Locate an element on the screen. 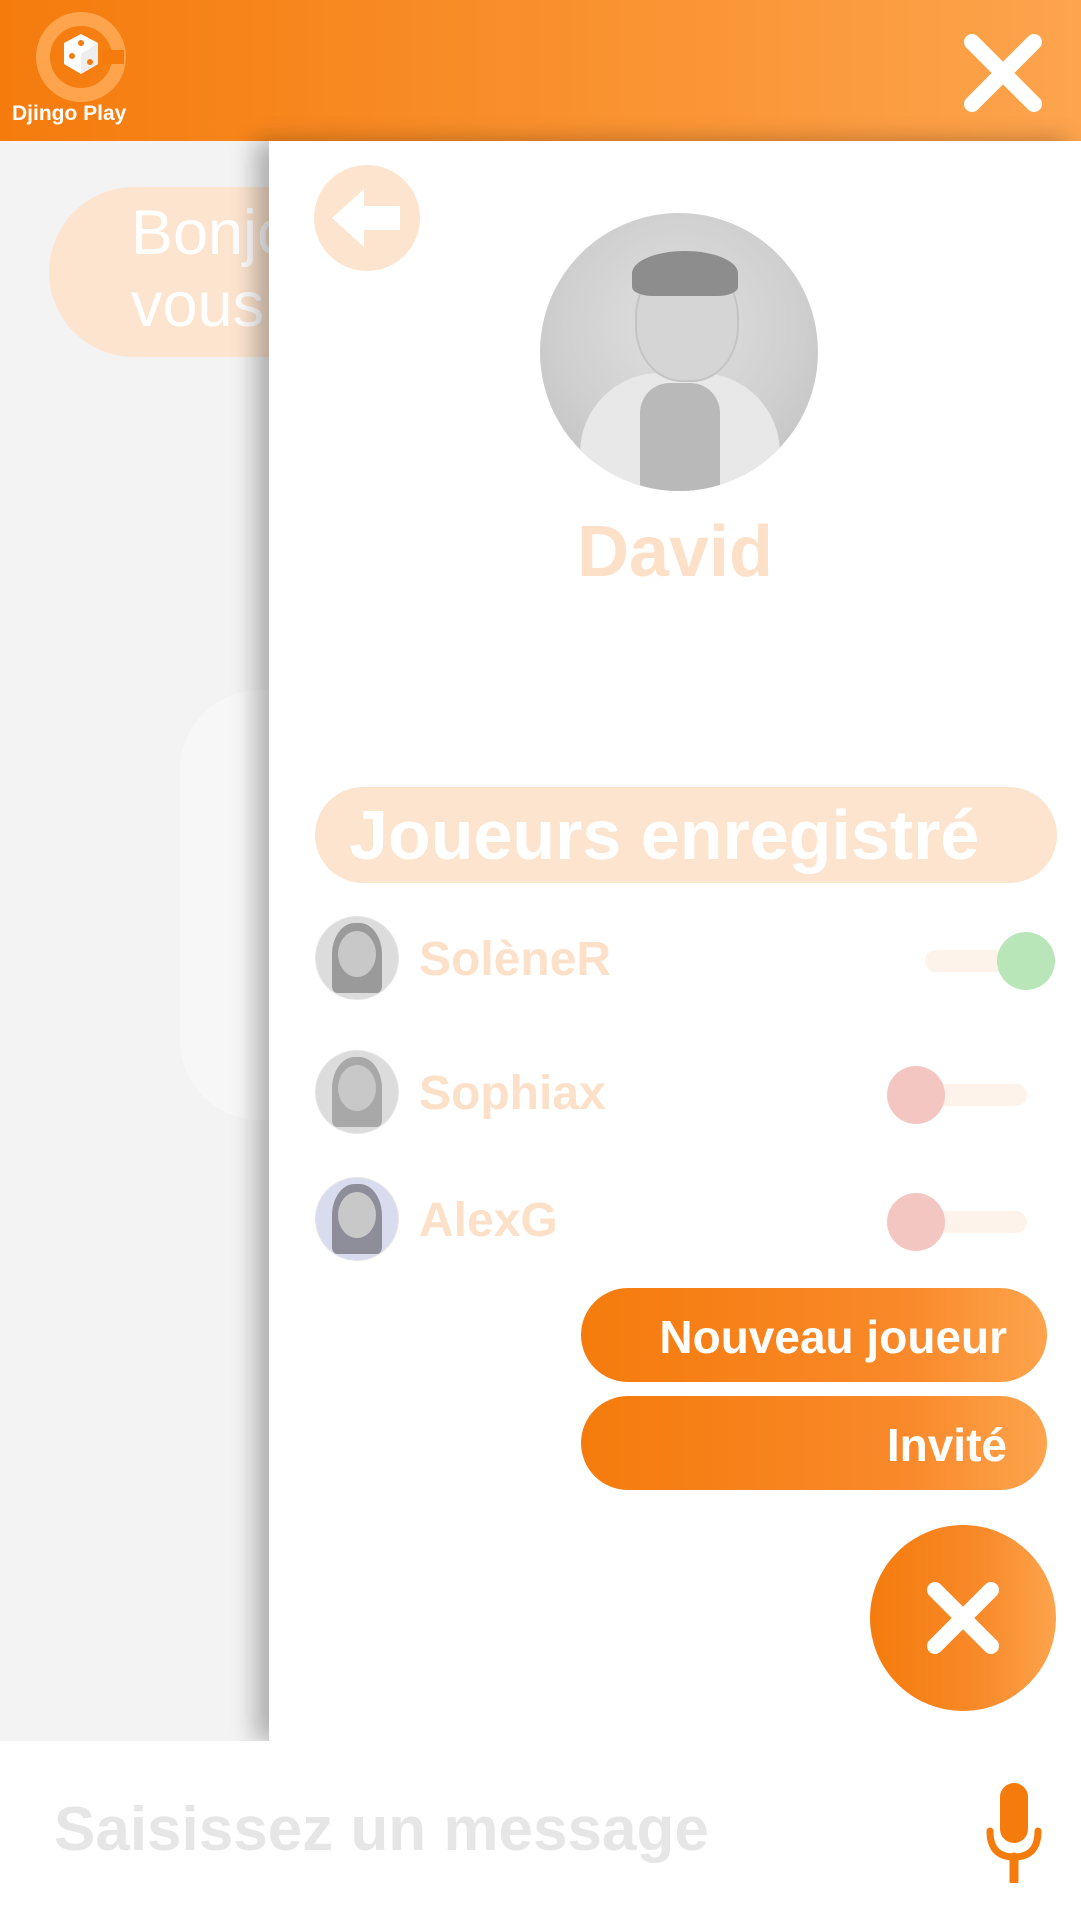 This screenshot has width=1081, height=1920. section-title: Joueurs enregistré is located at coordinates (664, 835).